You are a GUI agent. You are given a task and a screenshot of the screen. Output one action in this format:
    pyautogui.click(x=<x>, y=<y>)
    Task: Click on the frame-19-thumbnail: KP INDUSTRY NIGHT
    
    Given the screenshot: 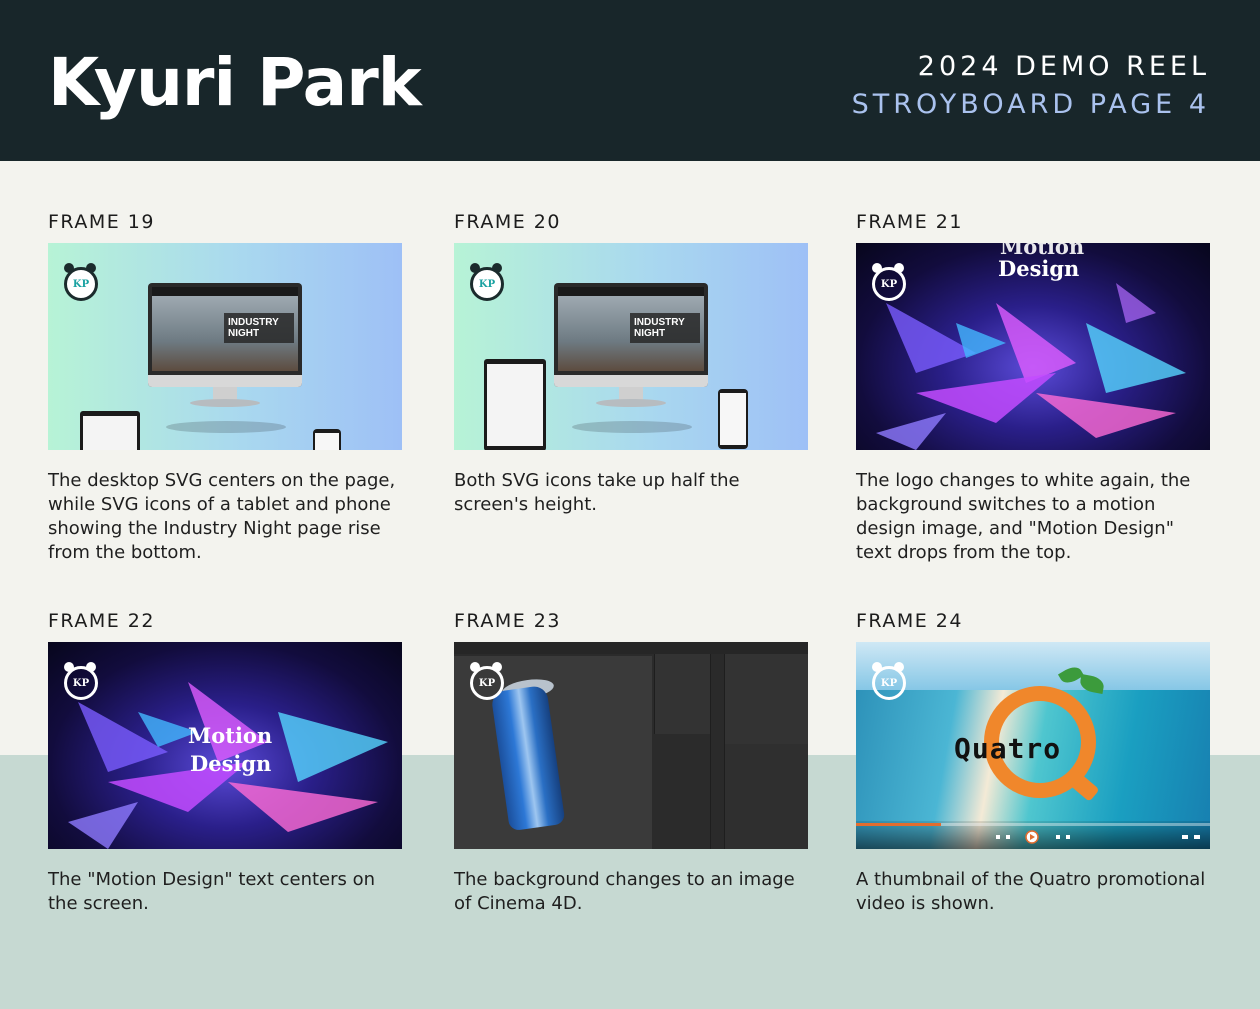 What is the action you would take?
    pyautogui.click(x=225, y=346)
    